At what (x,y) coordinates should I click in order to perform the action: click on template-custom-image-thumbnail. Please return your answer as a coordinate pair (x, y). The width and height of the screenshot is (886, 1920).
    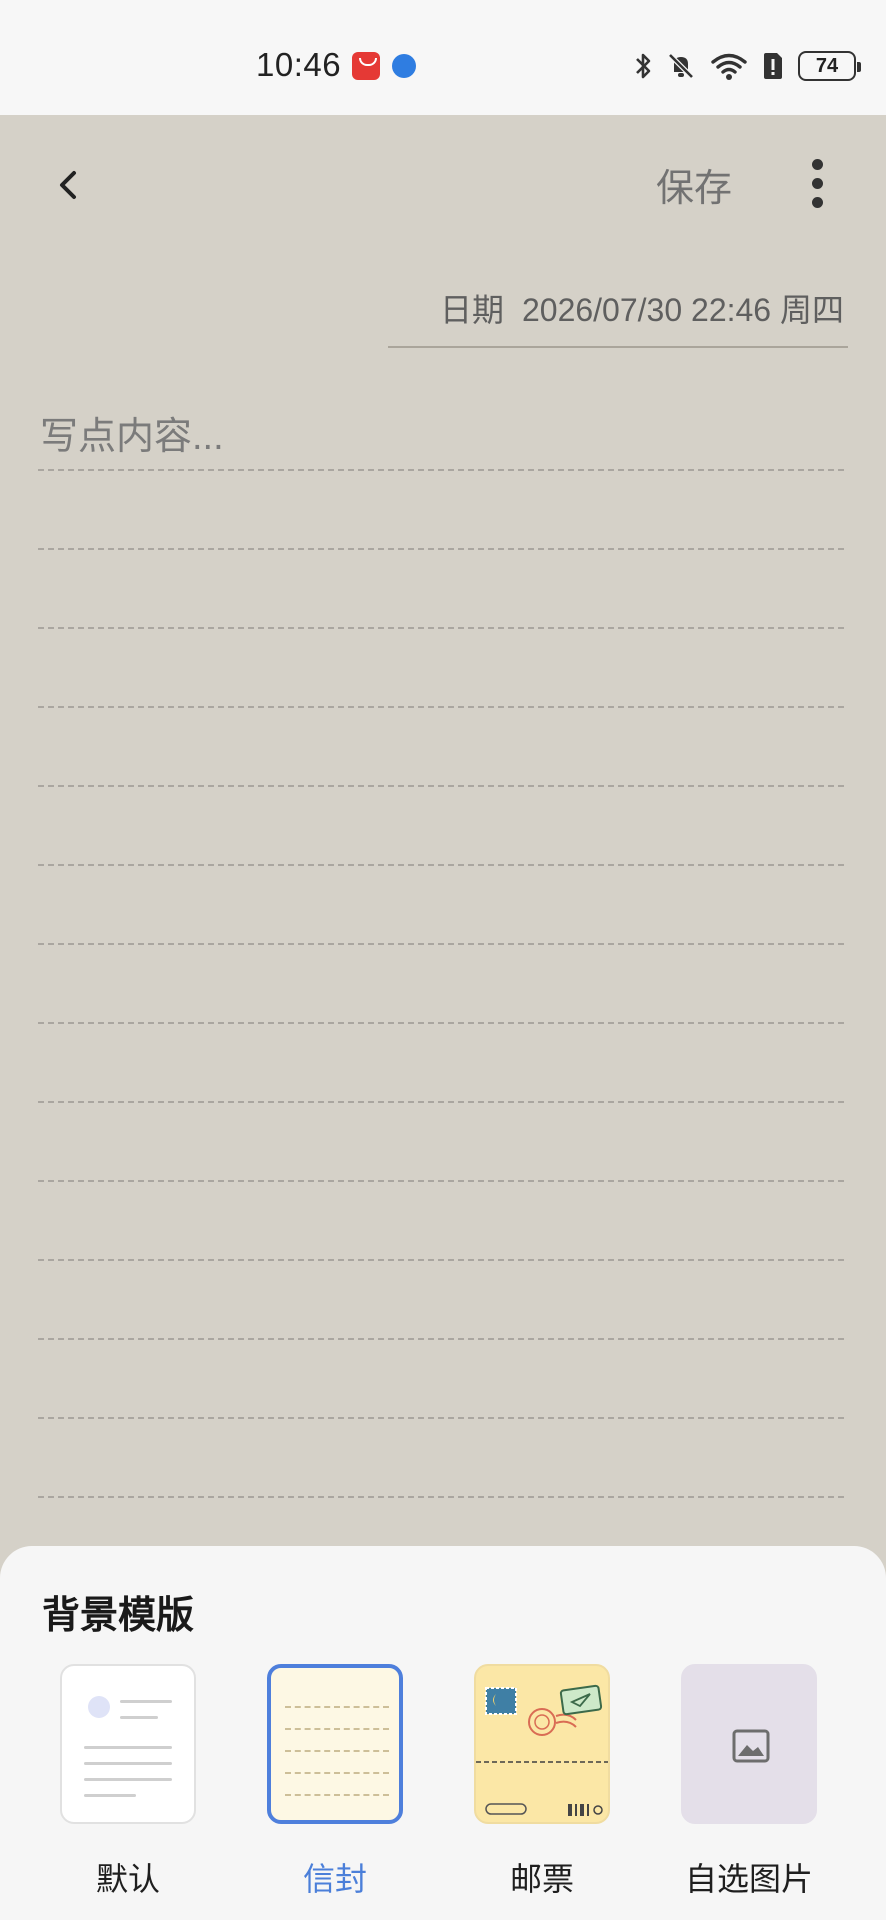
    Looking at the image, I should click on (749, 1744).